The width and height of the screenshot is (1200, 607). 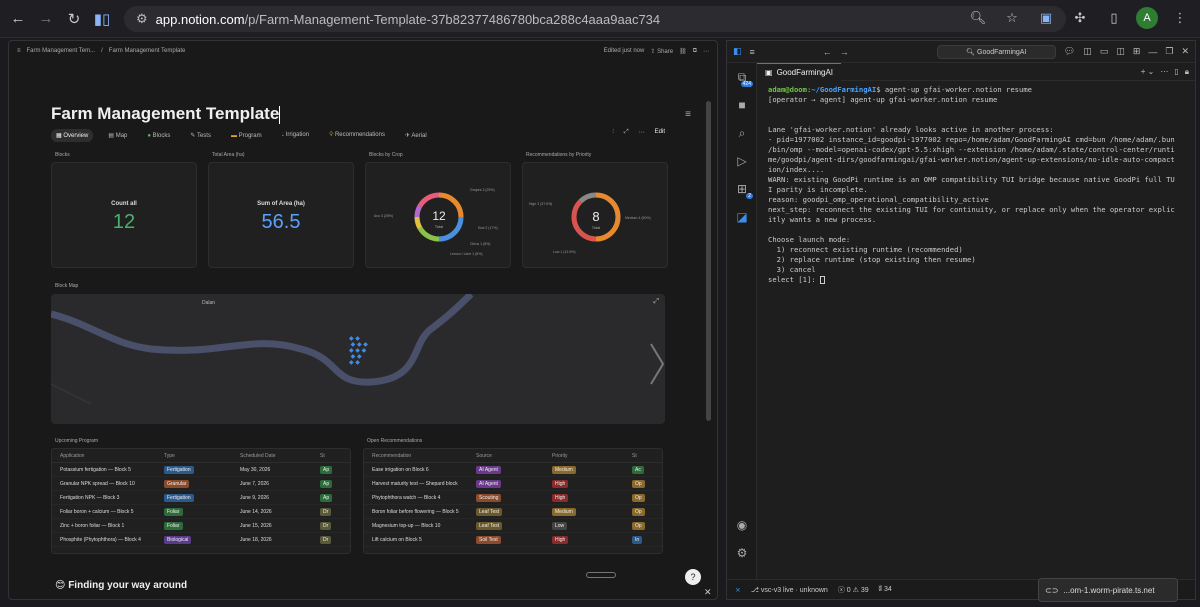 I want to click on sidebar-icon: ▯, so click(x=1114, y=18).